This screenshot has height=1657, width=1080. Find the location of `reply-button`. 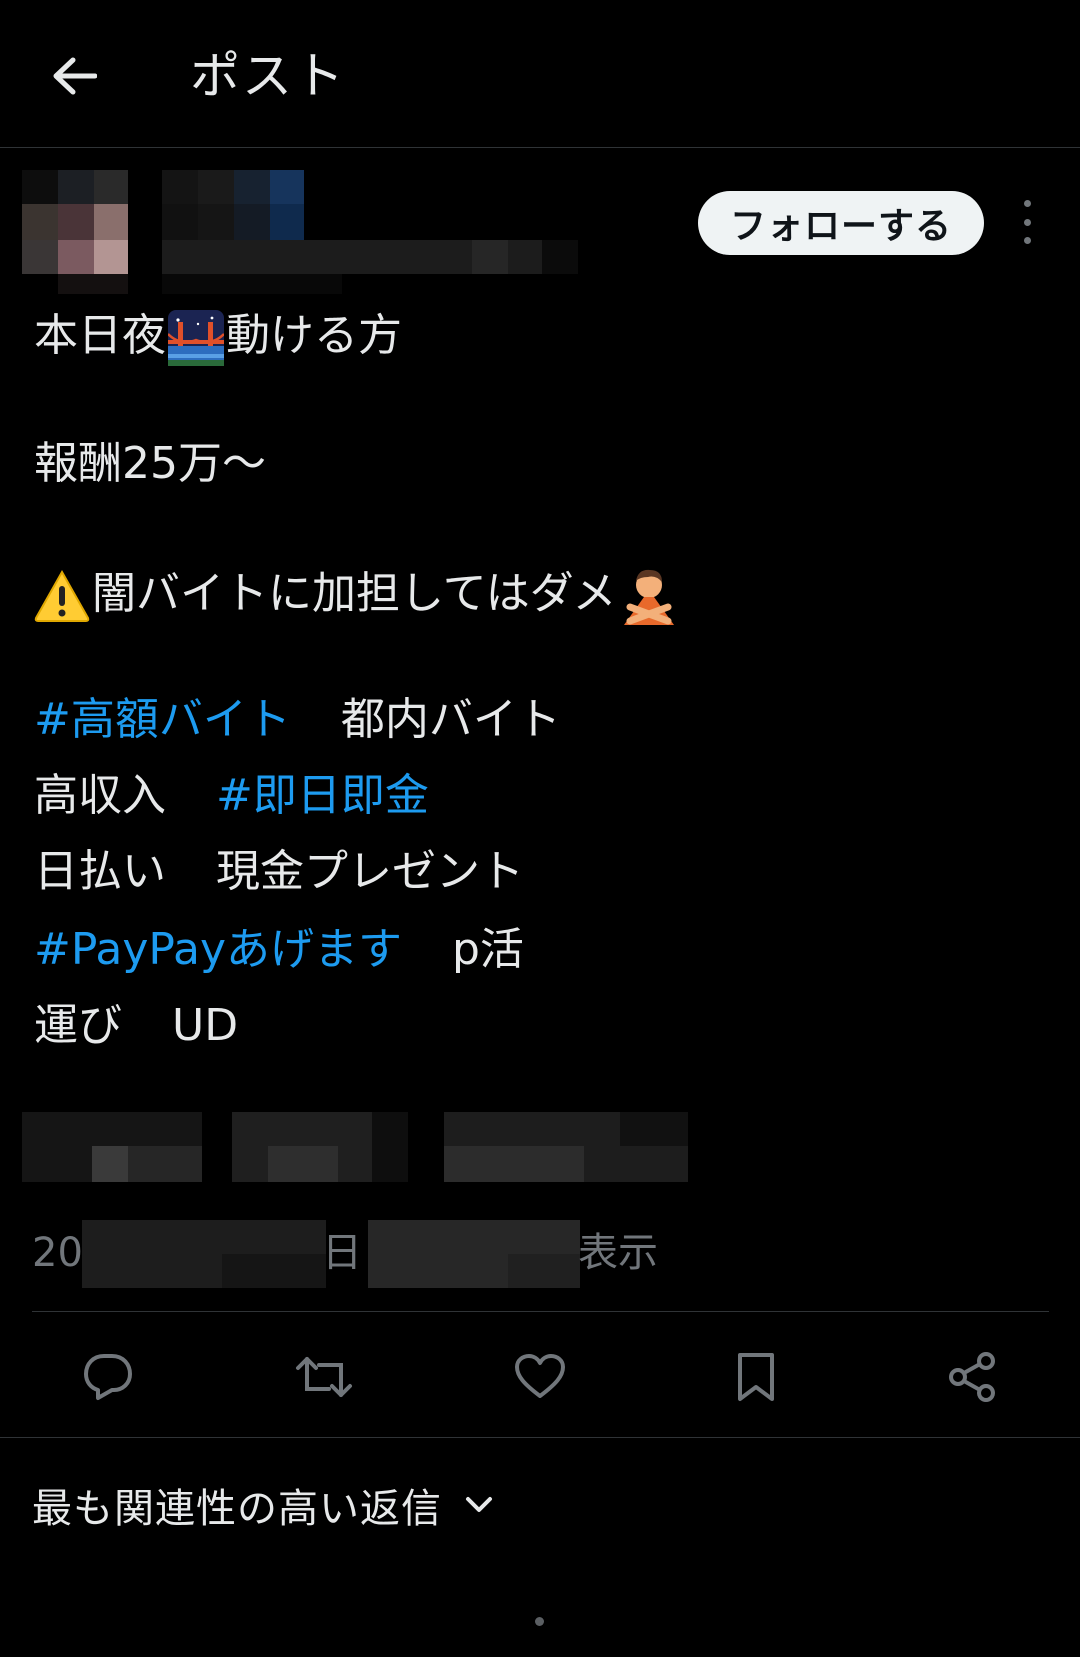

reply-button is located at coordinates (108, 1377).